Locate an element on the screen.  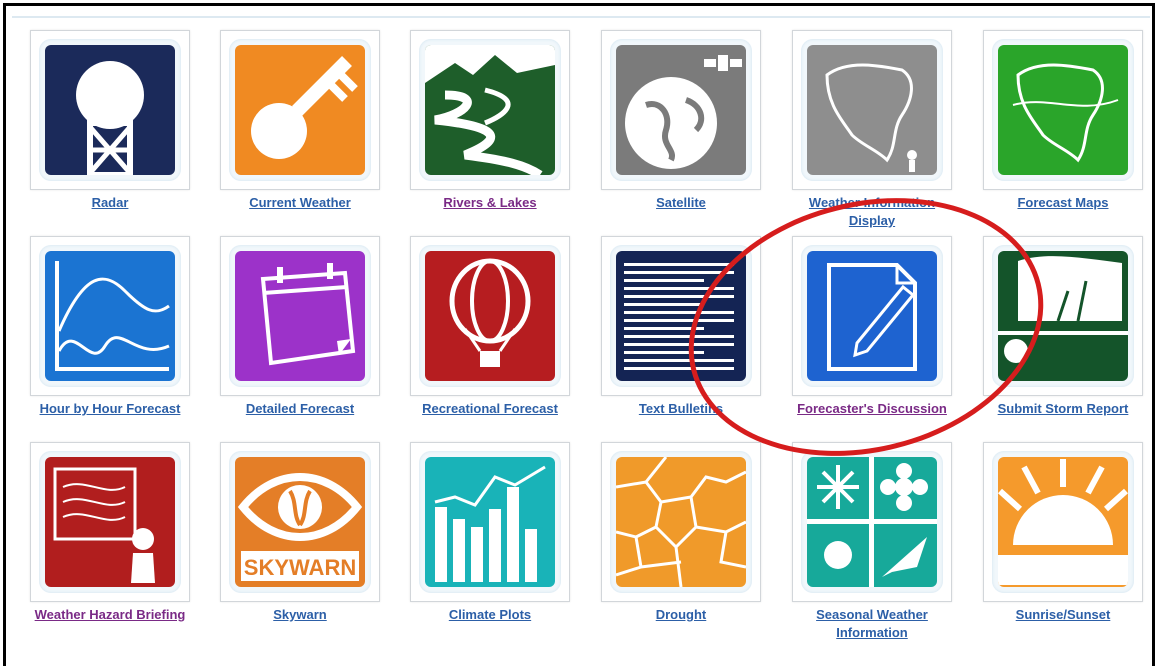
tile-weather-info-display-image is located at coordinates (872, 110).